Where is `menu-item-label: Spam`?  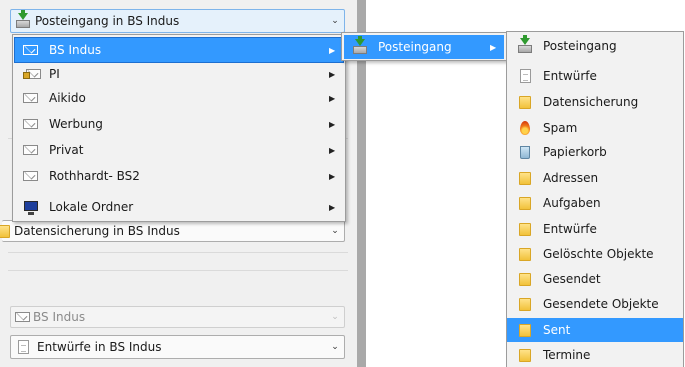 menu-item-label: Spam is located at coordinates (560, 128).